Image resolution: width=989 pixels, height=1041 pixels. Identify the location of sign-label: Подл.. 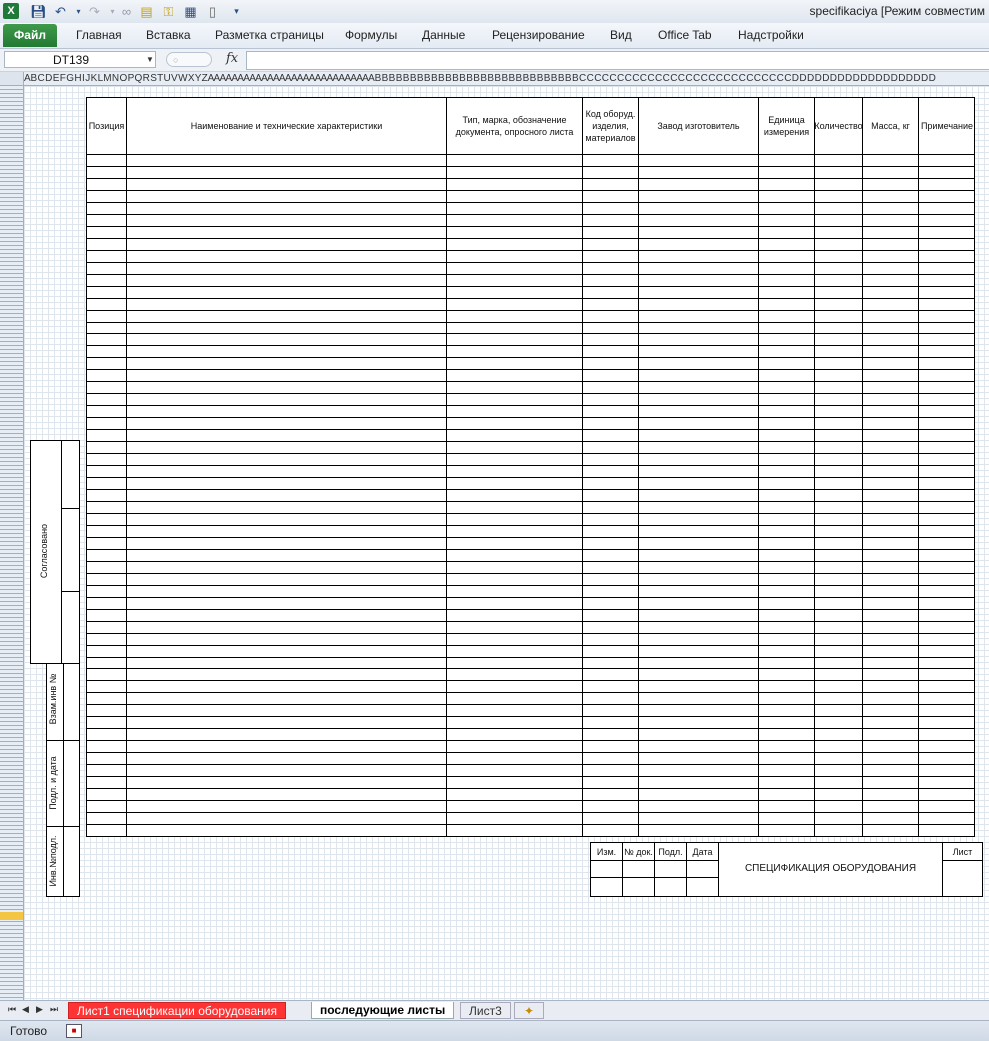
(670, 852).